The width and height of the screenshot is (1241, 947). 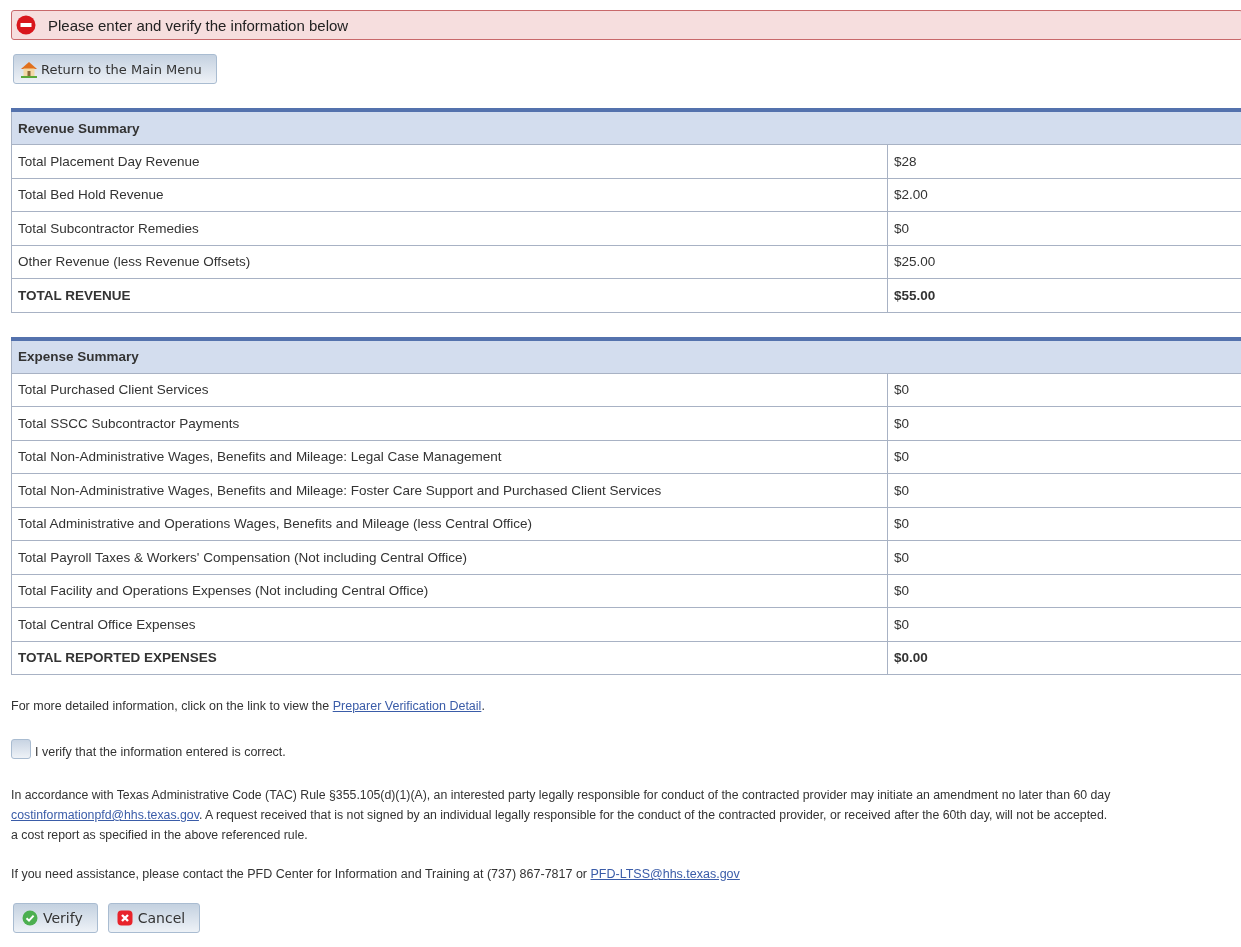 What do you see at coordinates (449, 195) in the screenshot?
I see `table-cell: Total Bed Hold Revenue` at bounding box center [449, 195].